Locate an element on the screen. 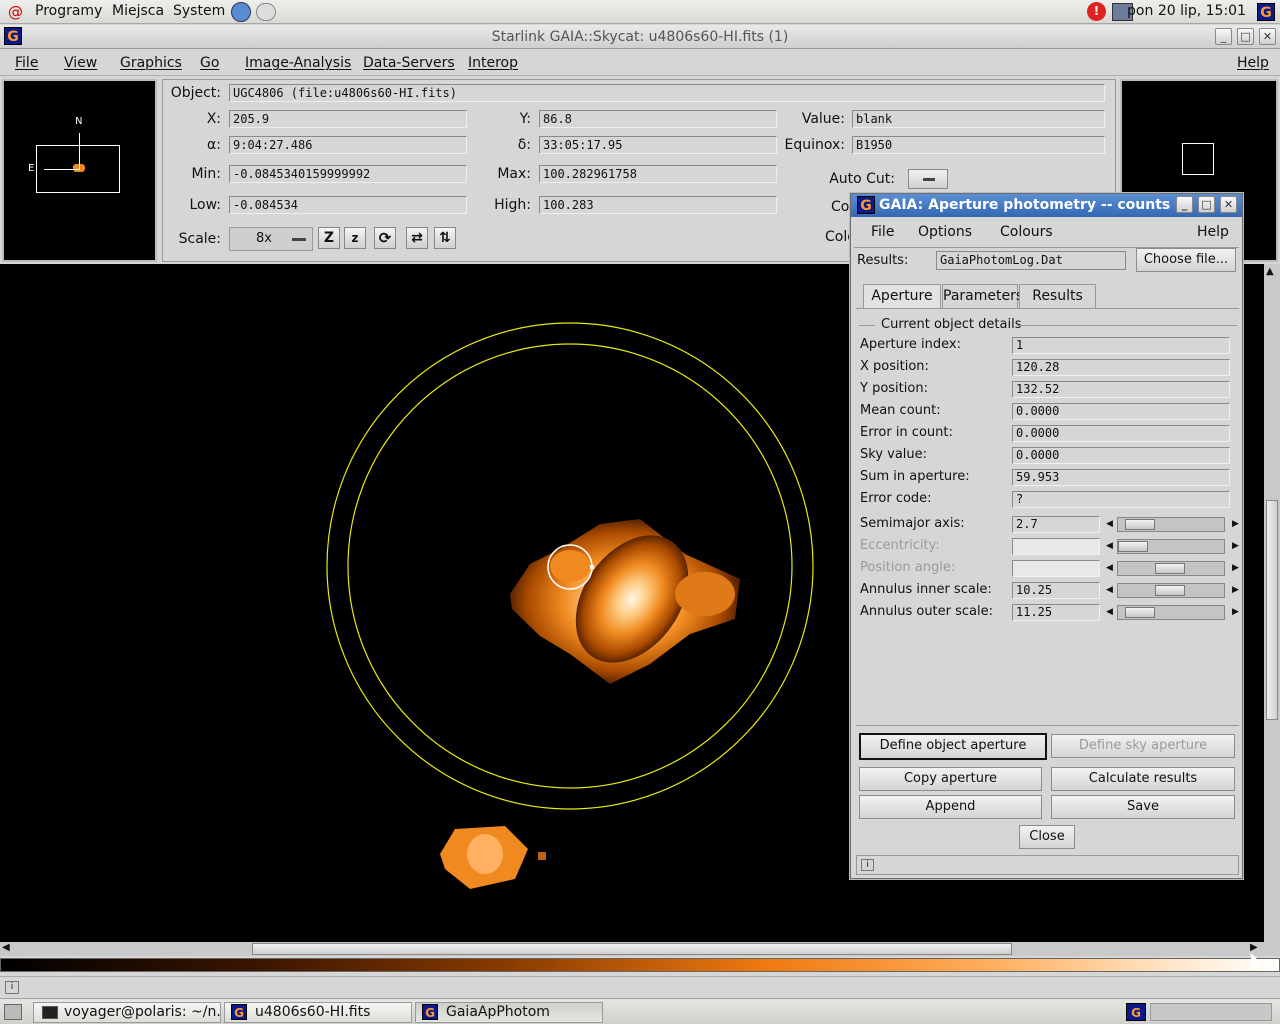  menu-file: File is located at coordinates (26, 63).